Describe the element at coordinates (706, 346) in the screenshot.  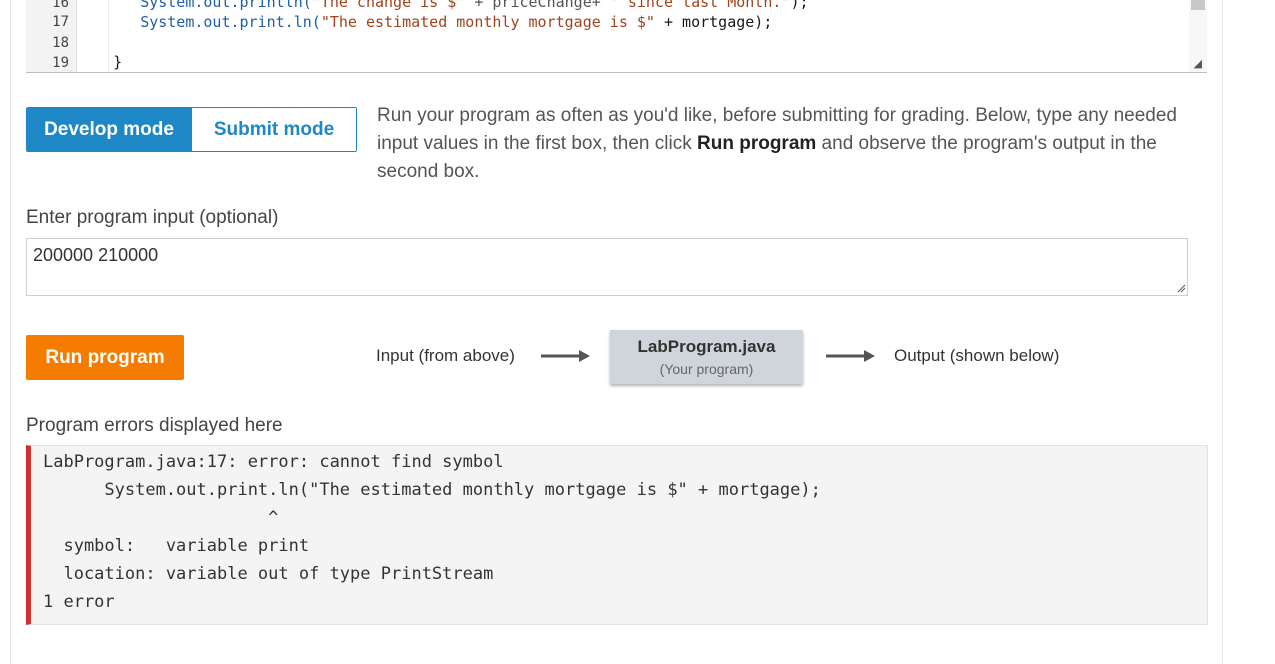
I see `program-name: LabProgram.java` at that location.